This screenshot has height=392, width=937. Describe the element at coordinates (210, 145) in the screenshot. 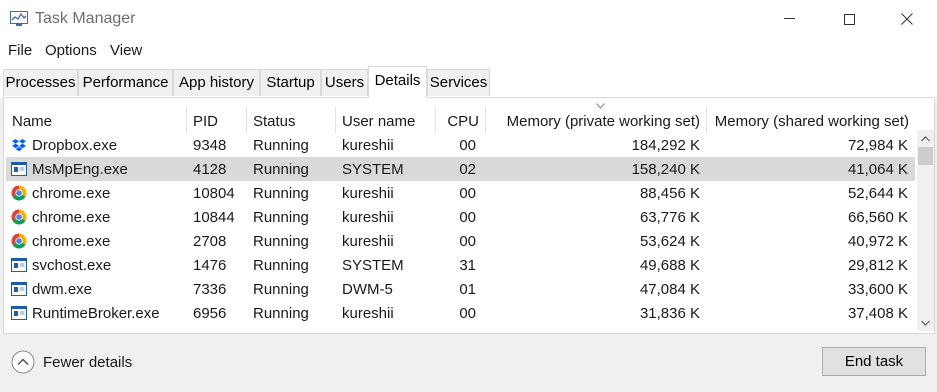

I see `process-pid: 9348` at that location.